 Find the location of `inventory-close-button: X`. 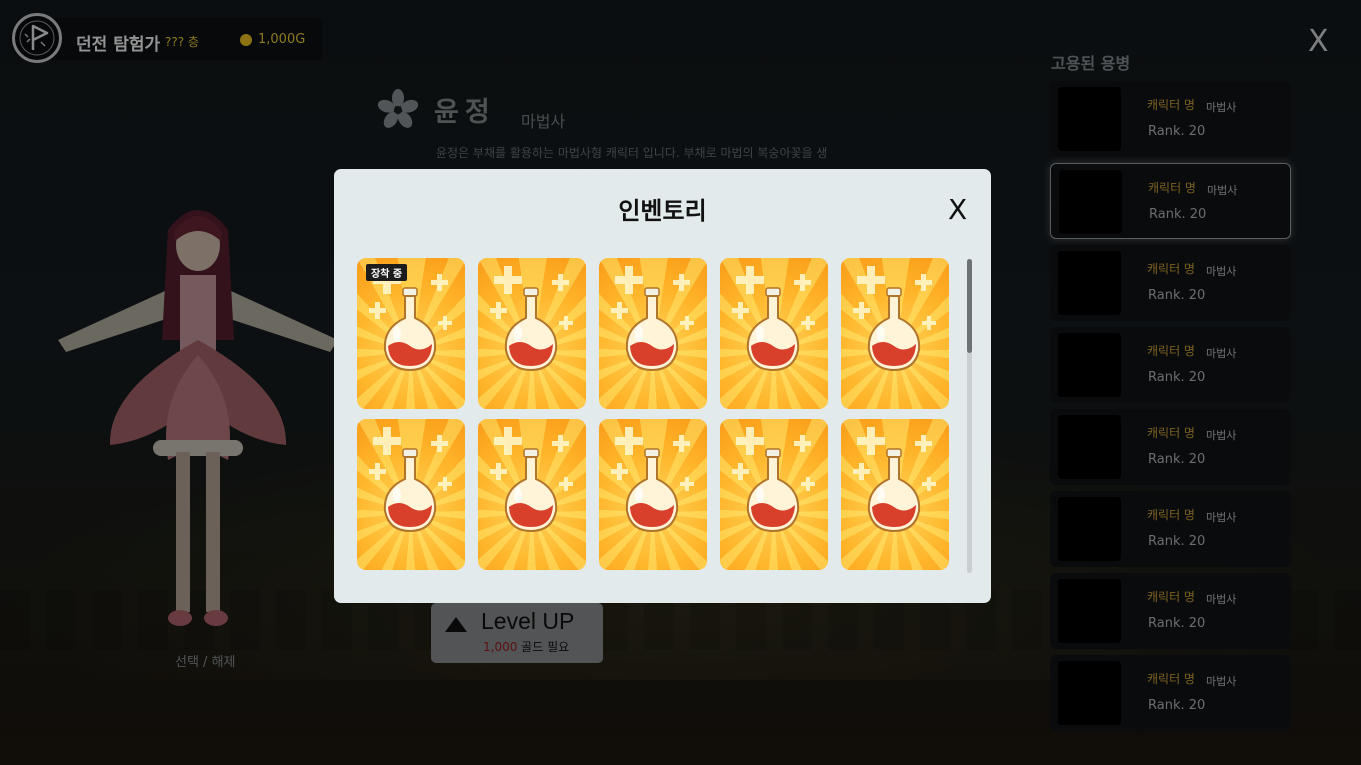

inventory-close-button: X is located at coordinates (957, 209).